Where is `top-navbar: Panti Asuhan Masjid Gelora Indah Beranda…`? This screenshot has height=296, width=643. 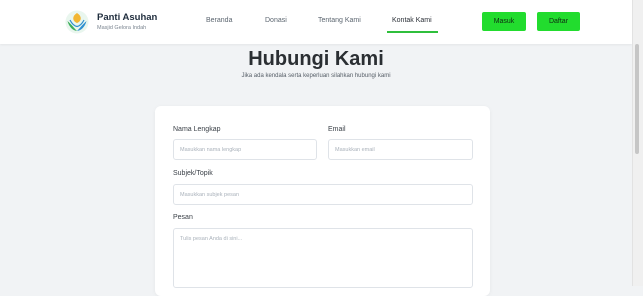
top-navbar: Panti Asuhan Masjid Gelora Indah Beranda… is located at coordinates (316, 22).